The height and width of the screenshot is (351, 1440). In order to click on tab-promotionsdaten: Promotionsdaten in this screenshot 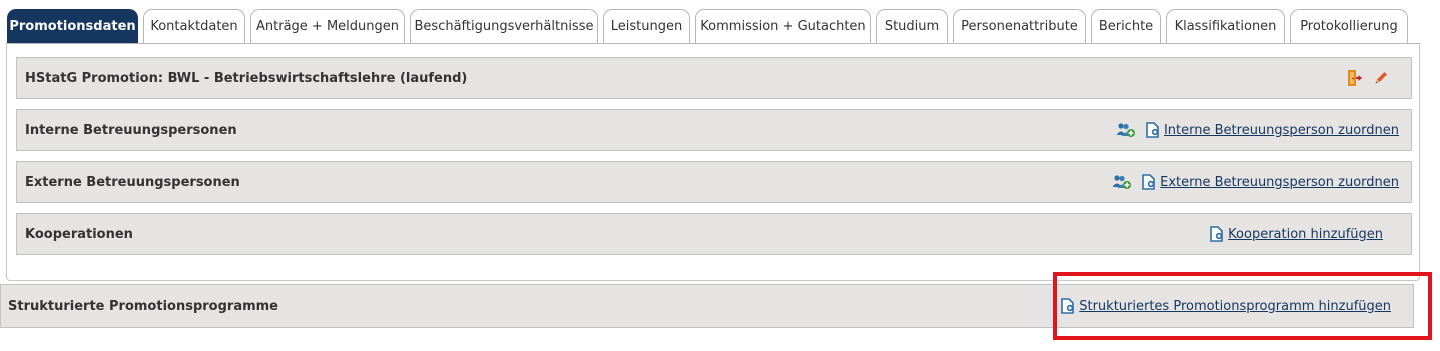, I will do `click(72, 26)`.